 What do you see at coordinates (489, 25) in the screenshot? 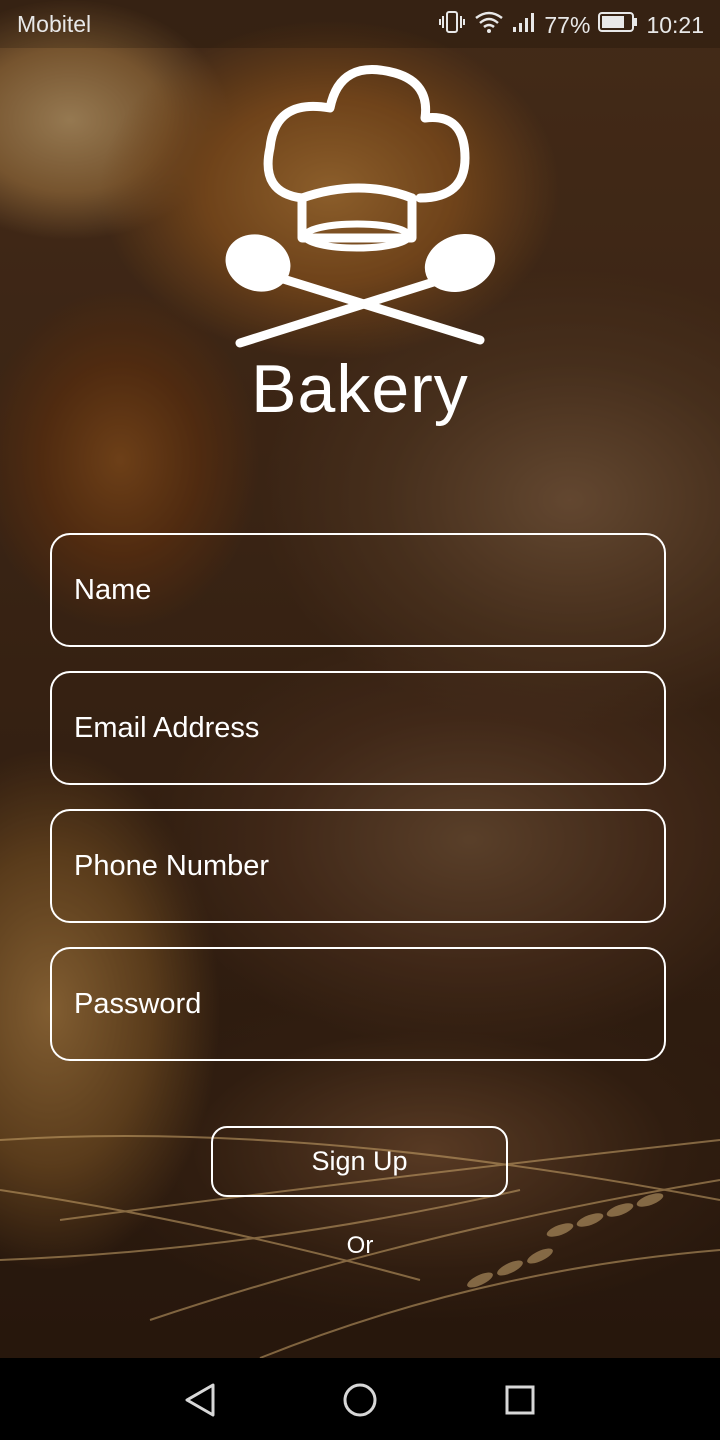
I see `wifi-icon` at bounding box center [489, 25].